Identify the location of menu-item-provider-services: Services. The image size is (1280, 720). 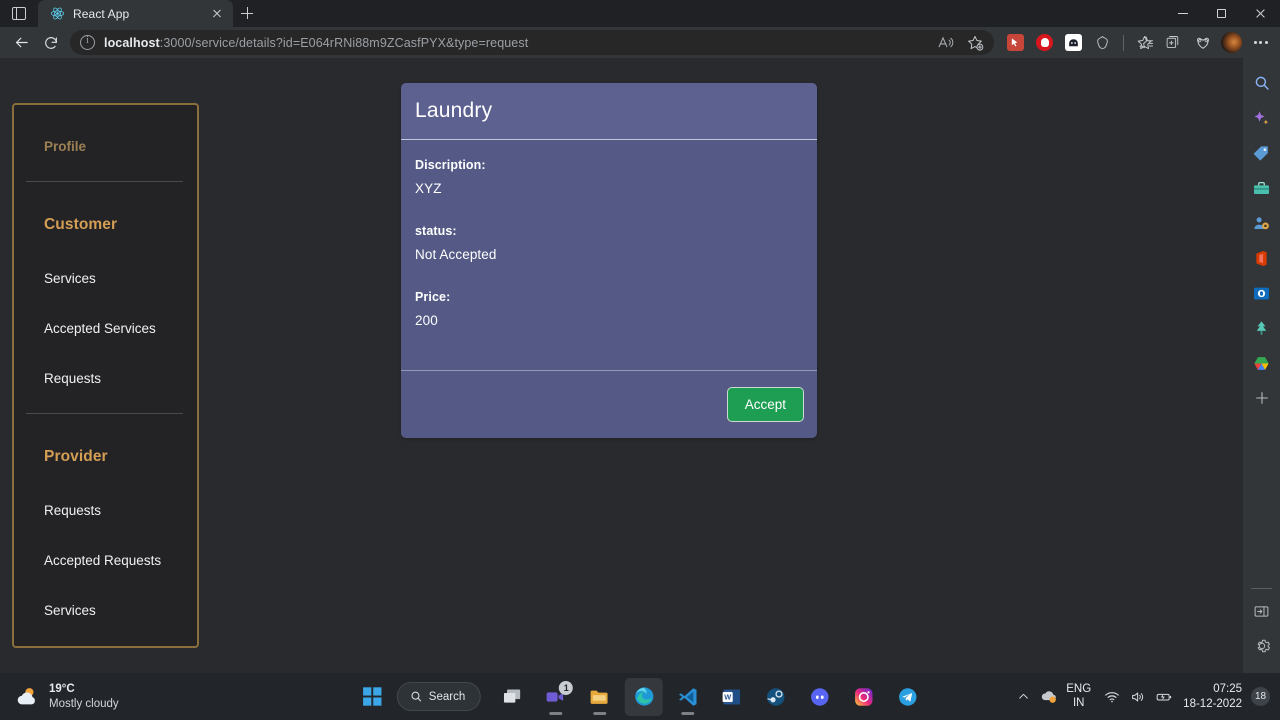
(105, 610).